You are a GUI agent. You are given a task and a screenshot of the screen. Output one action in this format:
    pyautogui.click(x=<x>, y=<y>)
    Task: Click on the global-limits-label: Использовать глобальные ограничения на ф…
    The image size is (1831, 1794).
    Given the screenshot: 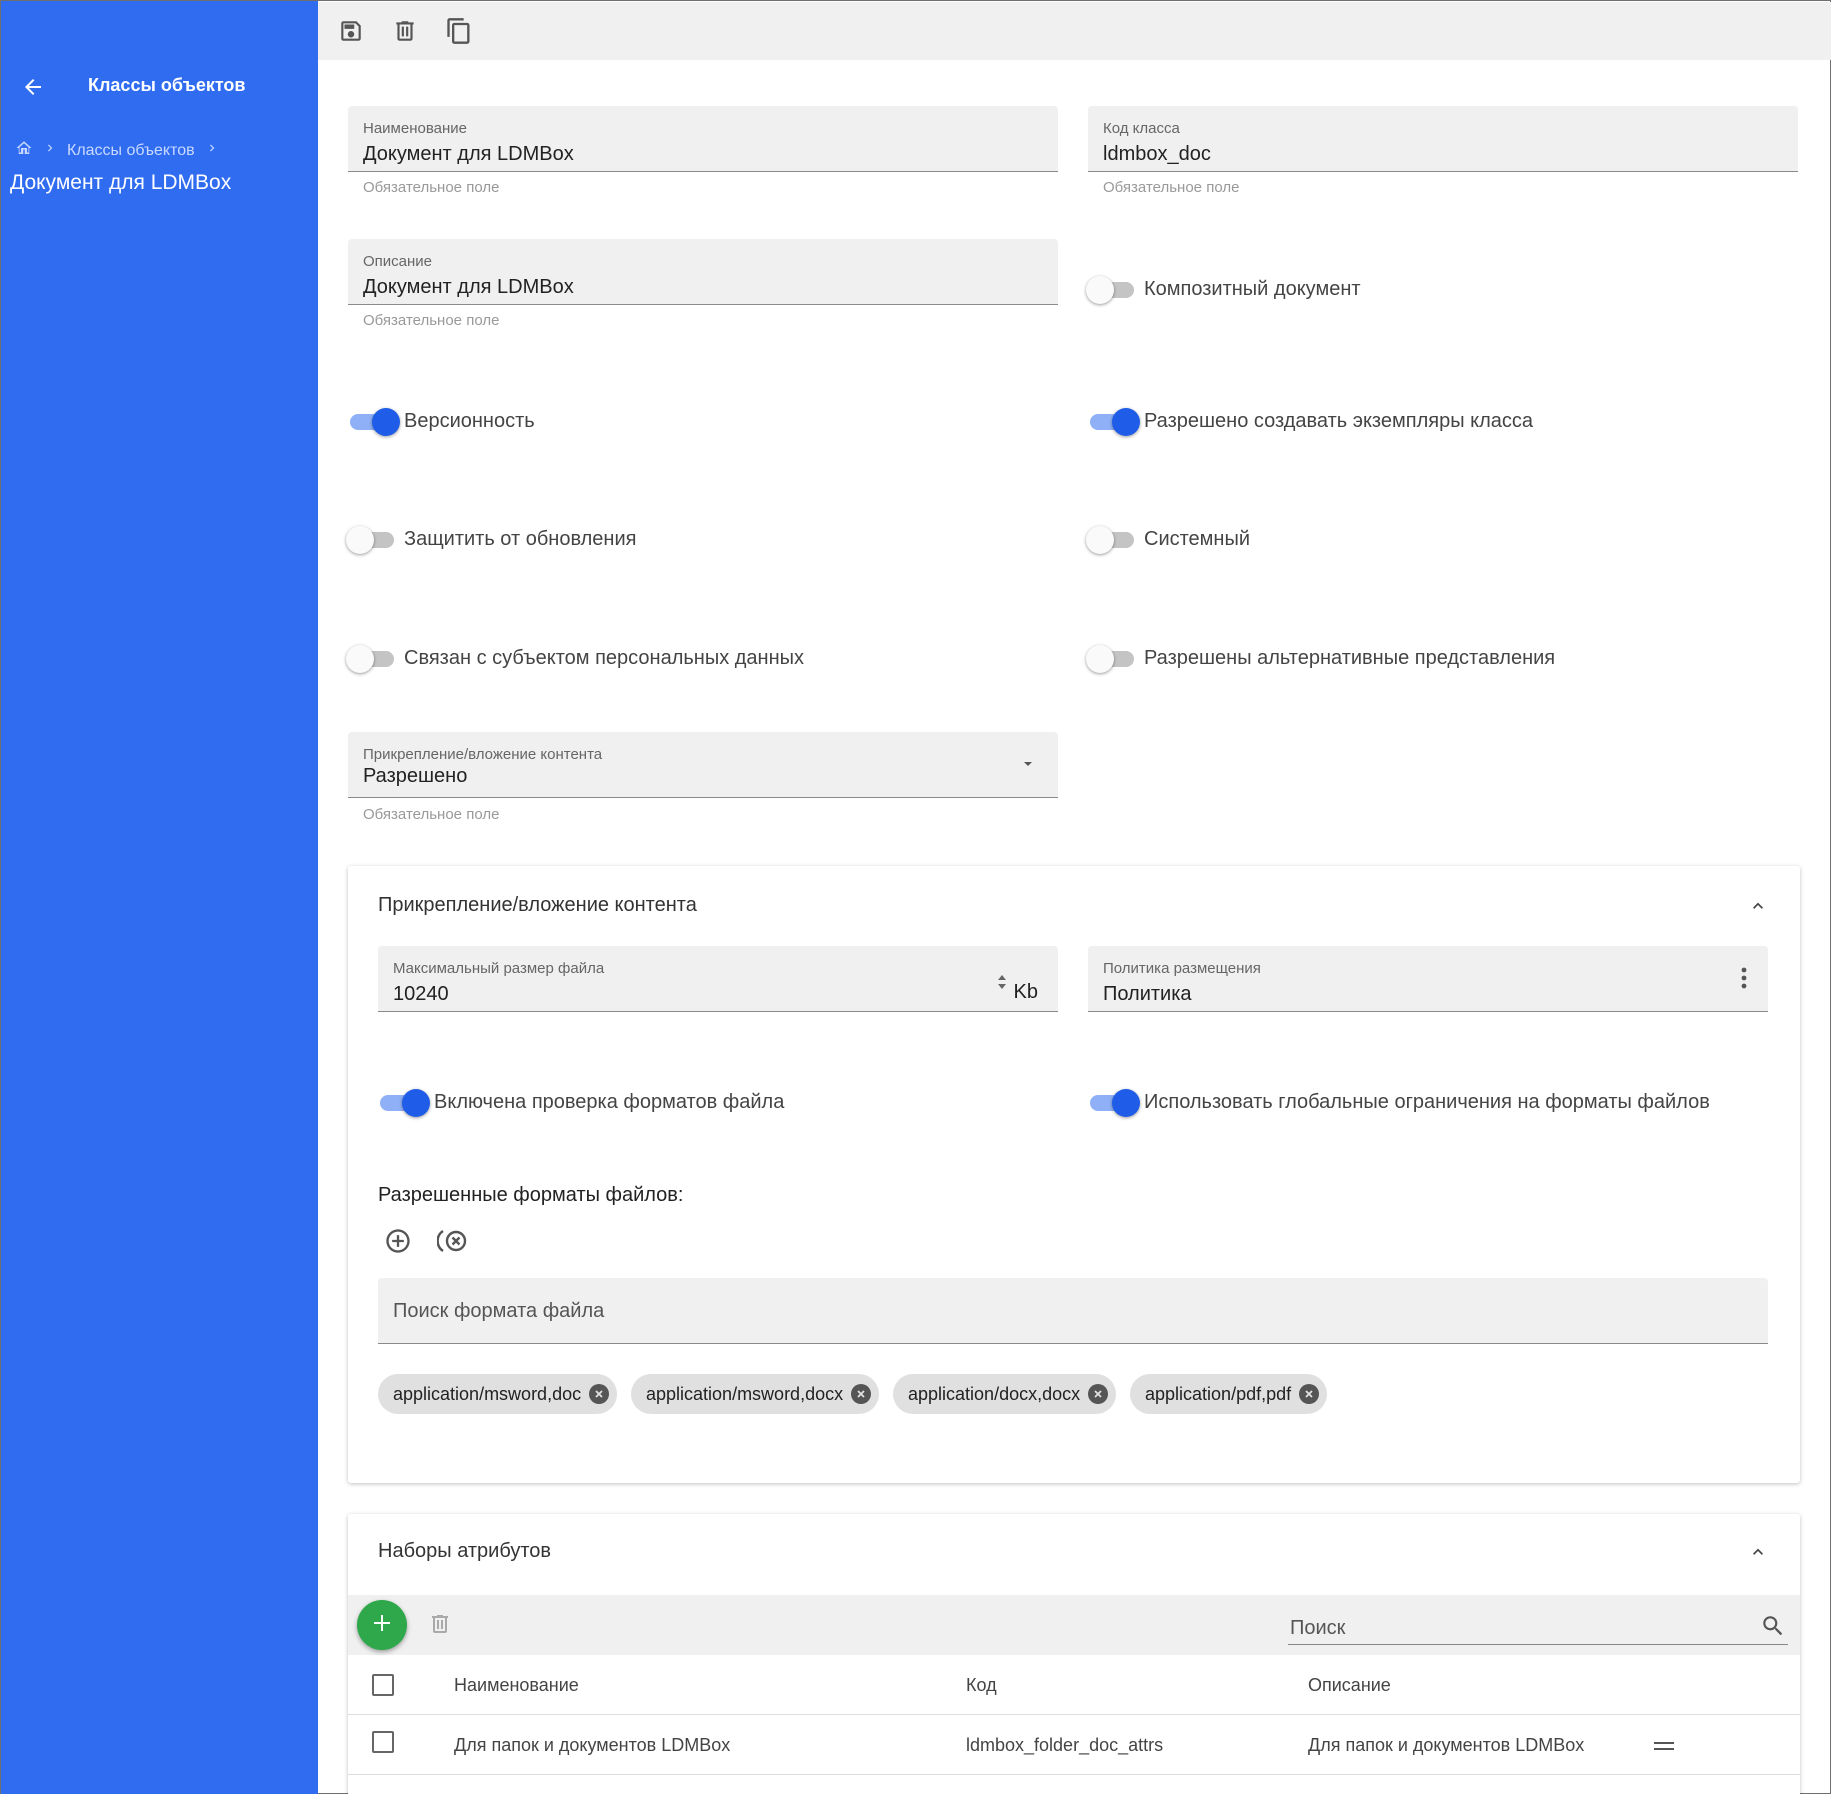 What is the action you would take?
    pyautogui.click(x=1427, y=1102)
    